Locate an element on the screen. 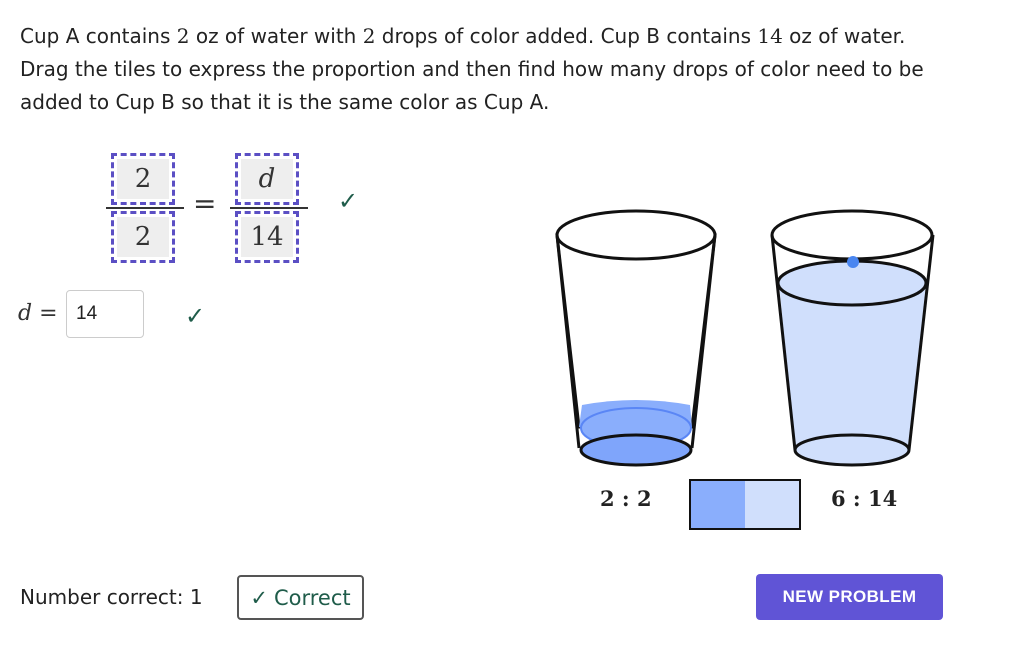  equals-sign: = is located at coordinates (205, 203).